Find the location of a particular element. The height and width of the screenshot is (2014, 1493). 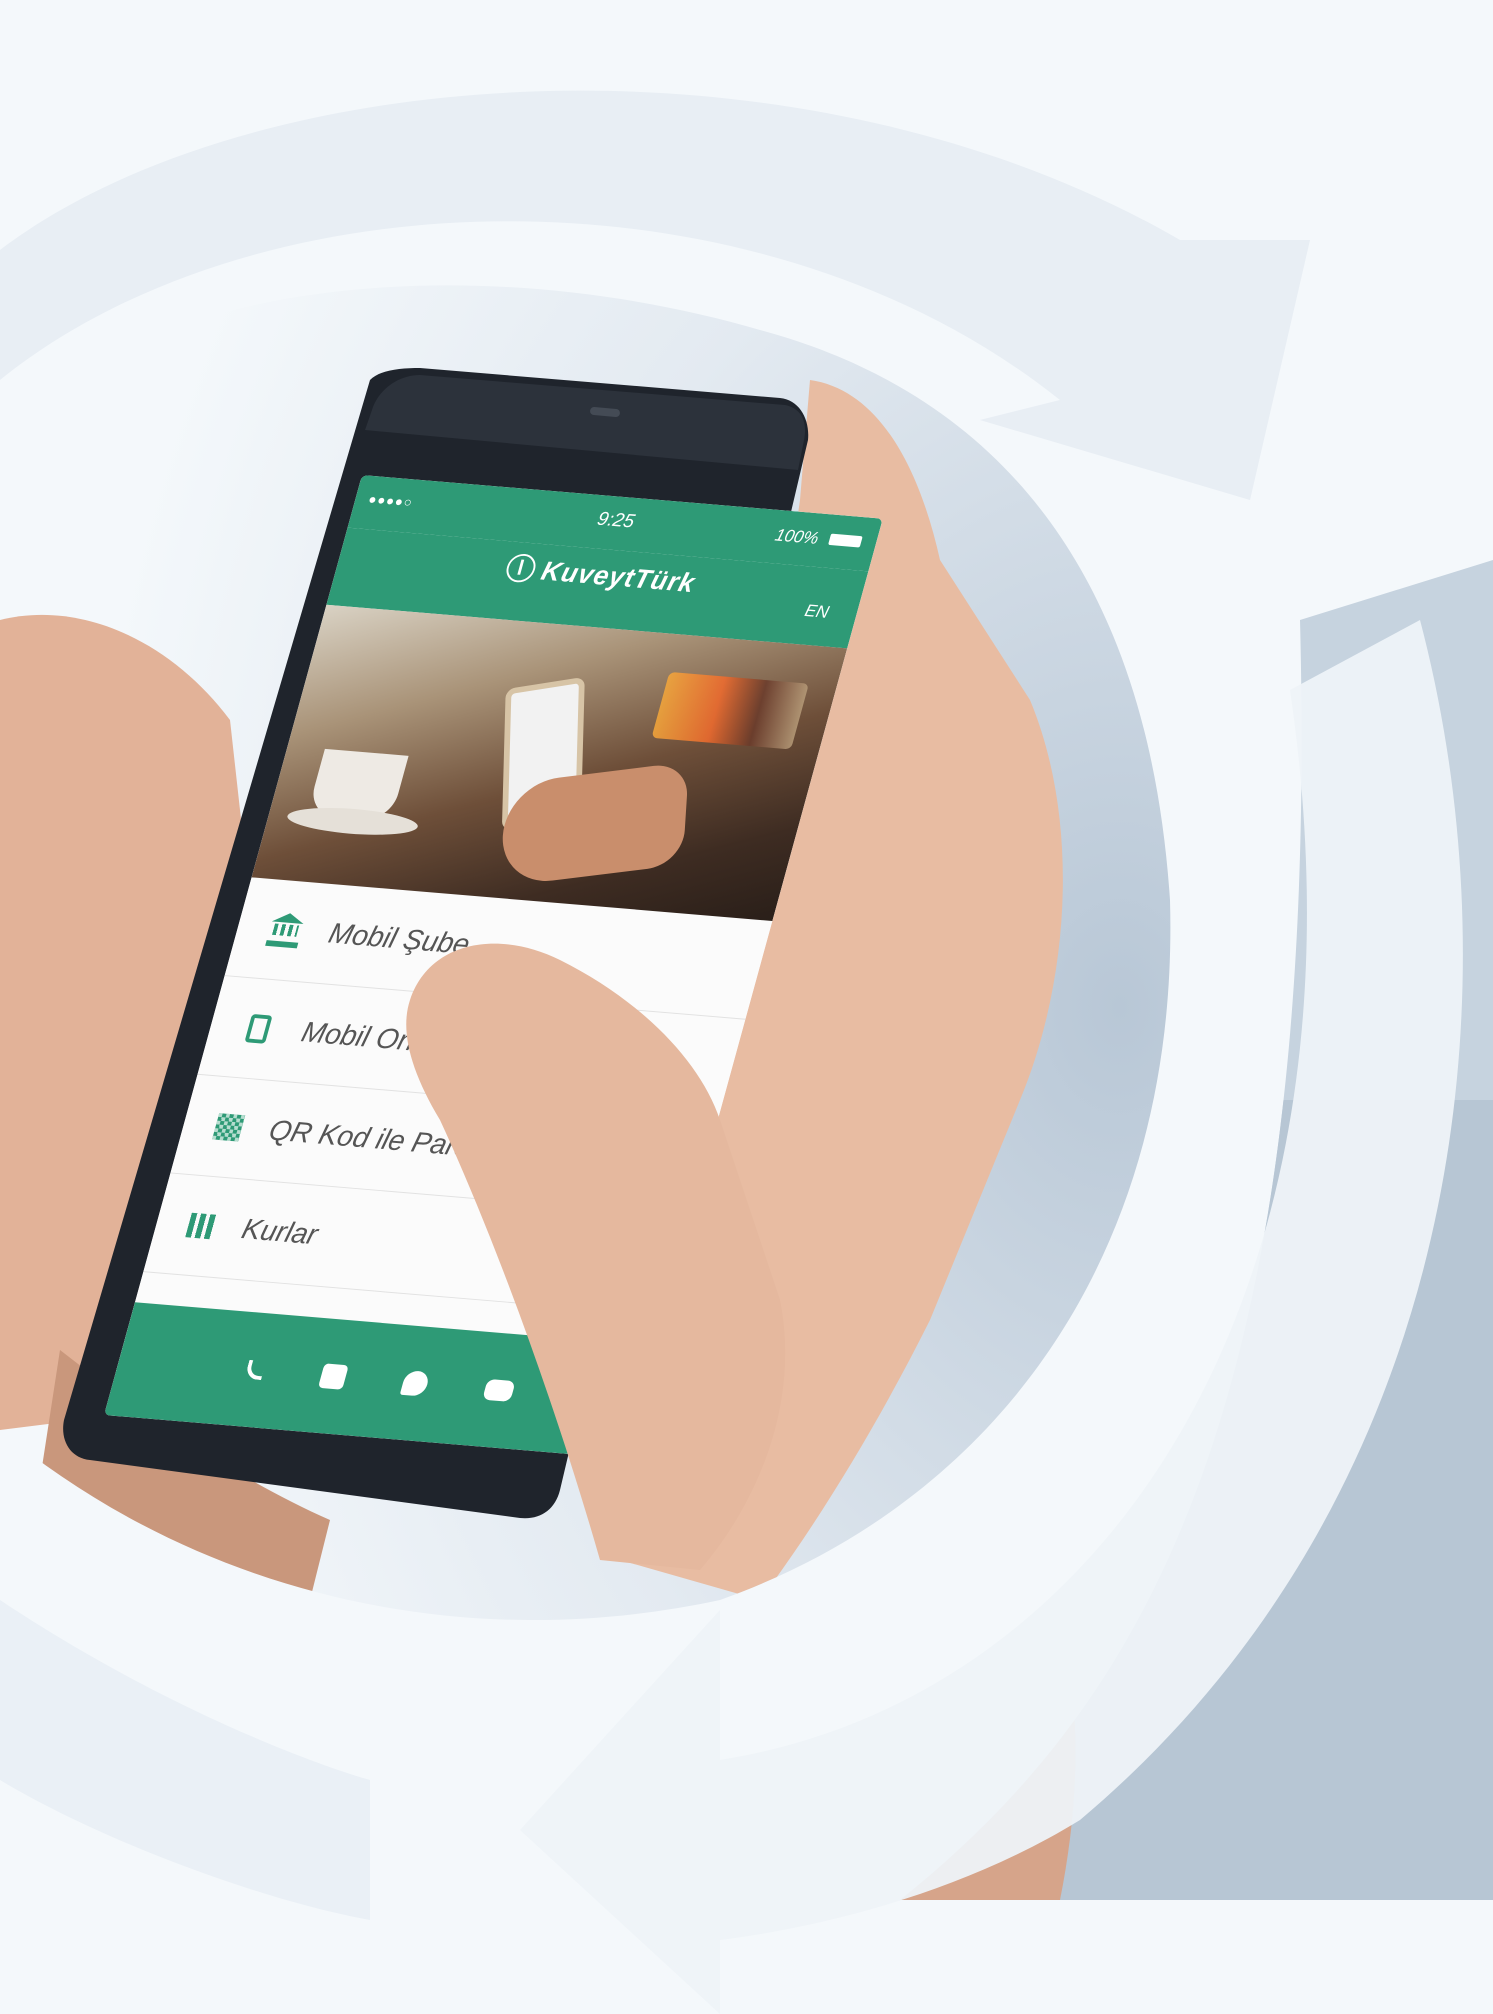

hero-image is located at coordinates (549, 762).